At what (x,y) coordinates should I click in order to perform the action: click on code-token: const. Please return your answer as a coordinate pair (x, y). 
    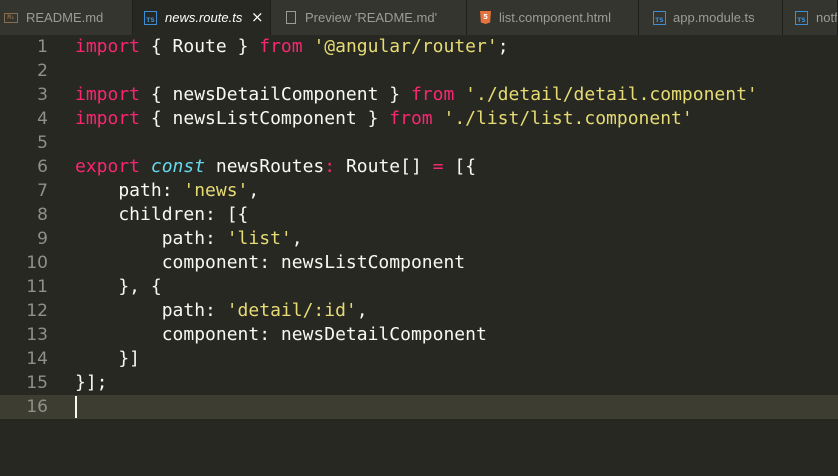
    Looking at the image, I should click on (178, 166).